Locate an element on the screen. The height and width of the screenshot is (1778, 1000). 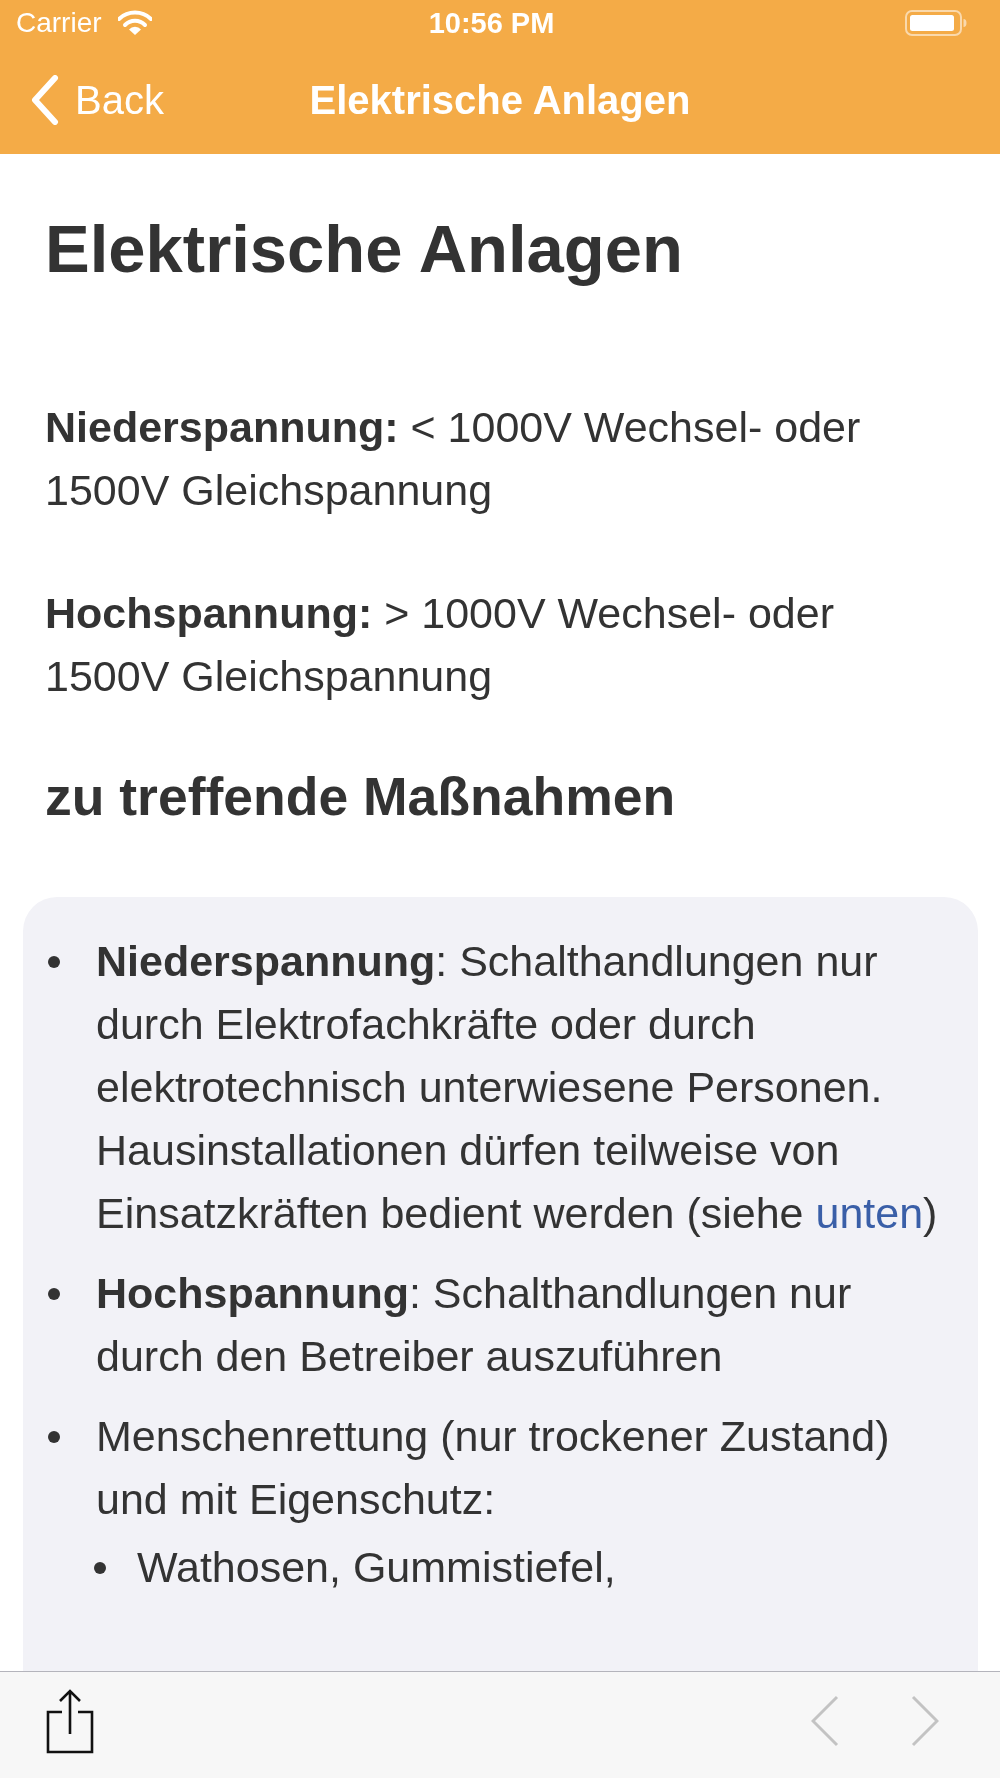
navigation-title: Elektrische Anlagen is located at coordinates (500, 100).